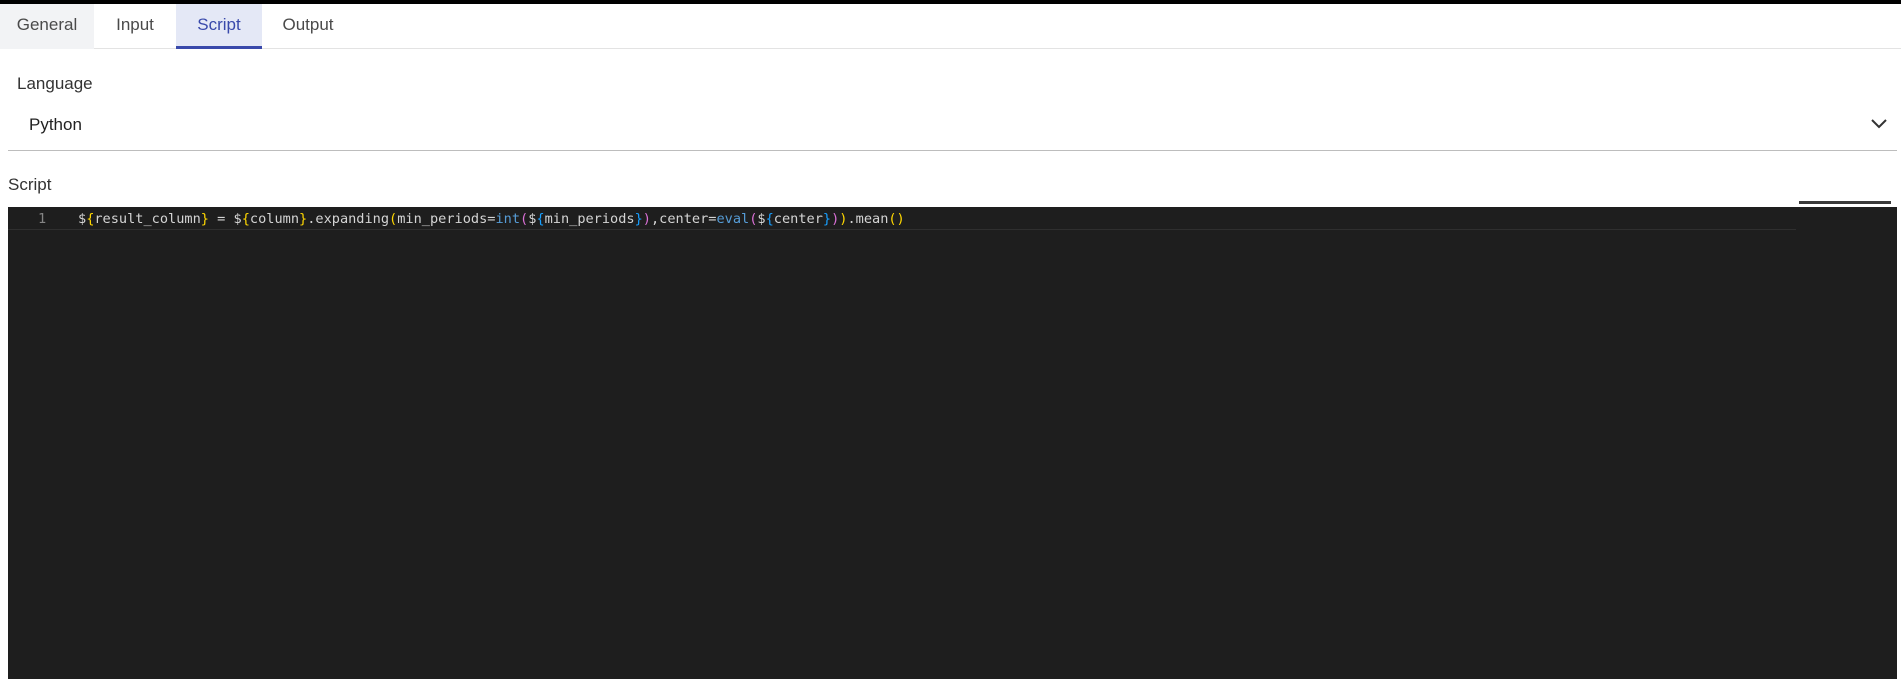 The width and height of the screenshot is (1901, 679). Describe the element at coordinates (30, 184) in the screenshot. I see `script-label: Script` at that location.